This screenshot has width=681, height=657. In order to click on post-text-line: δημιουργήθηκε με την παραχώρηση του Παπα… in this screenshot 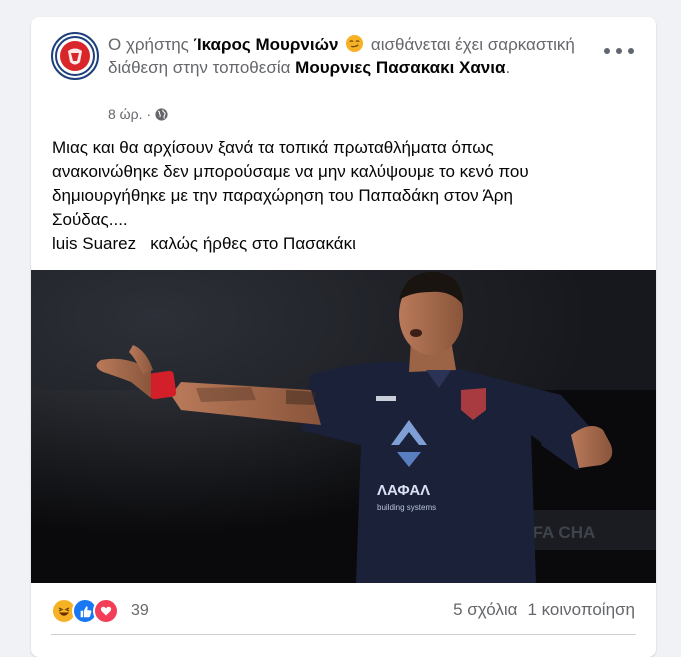, I will do `click(282, 195)`.